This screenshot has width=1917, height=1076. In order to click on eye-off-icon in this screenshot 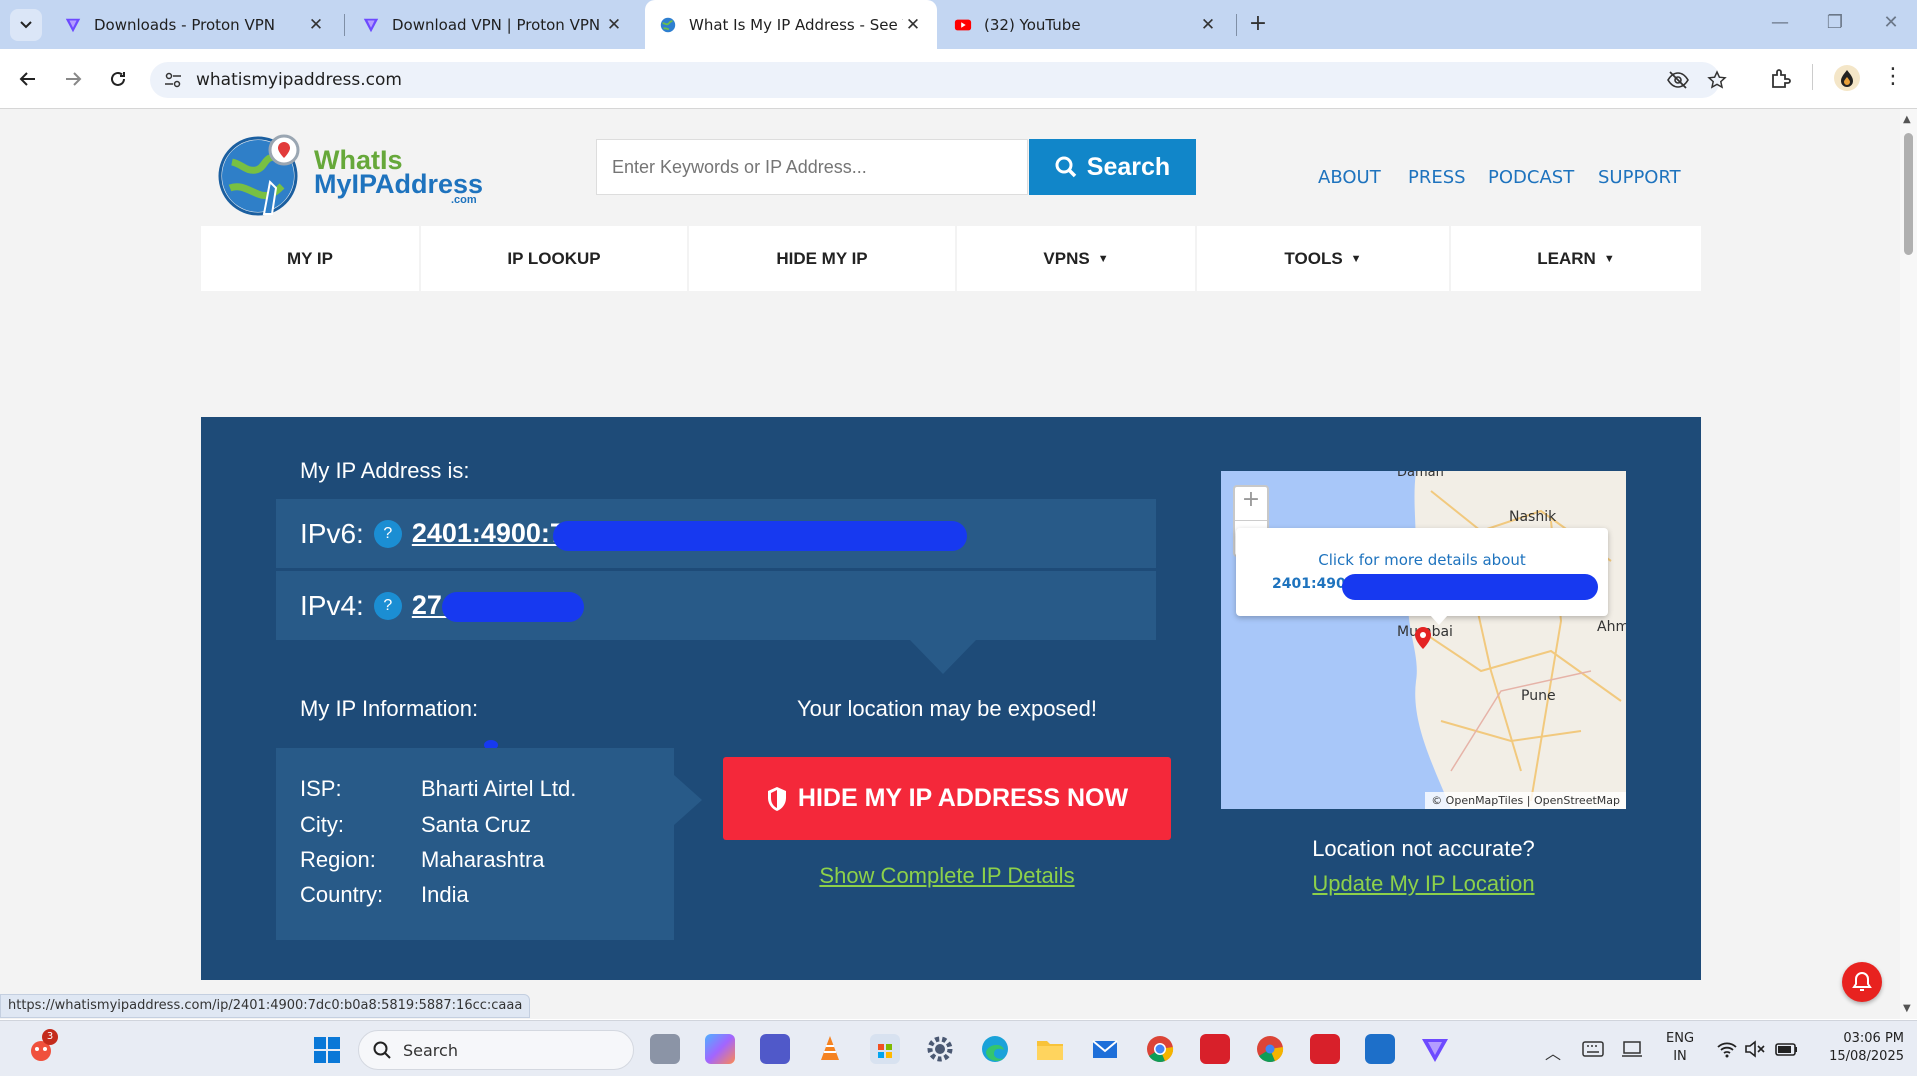, I will do `click(1678, 80)`.